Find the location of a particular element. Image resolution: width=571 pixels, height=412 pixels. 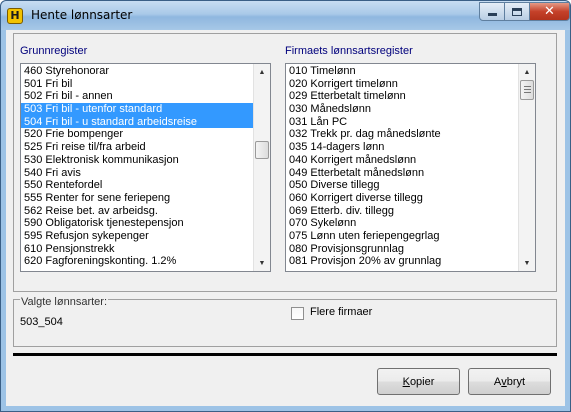

list-item: 502 Fri bil - annen is located at coordinates (137, 96).